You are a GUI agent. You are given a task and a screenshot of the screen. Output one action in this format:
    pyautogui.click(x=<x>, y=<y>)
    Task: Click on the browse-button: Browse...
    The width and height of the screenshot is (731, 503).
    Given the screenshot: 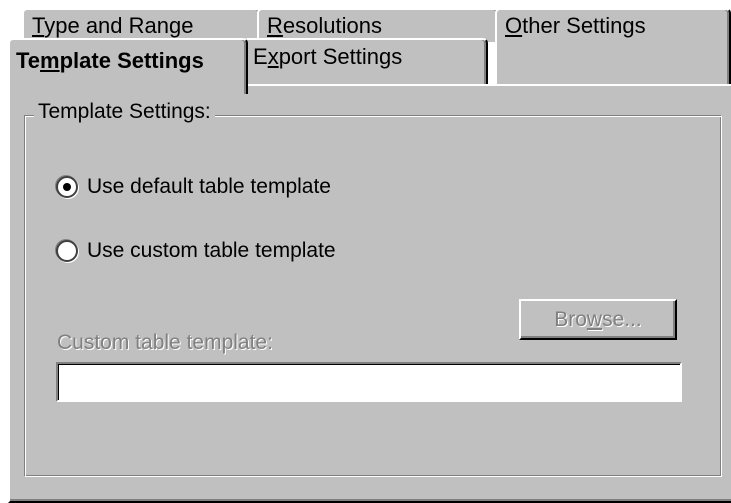 What is the action you would take?
    pyautogui.click(x=598, y=319)
    